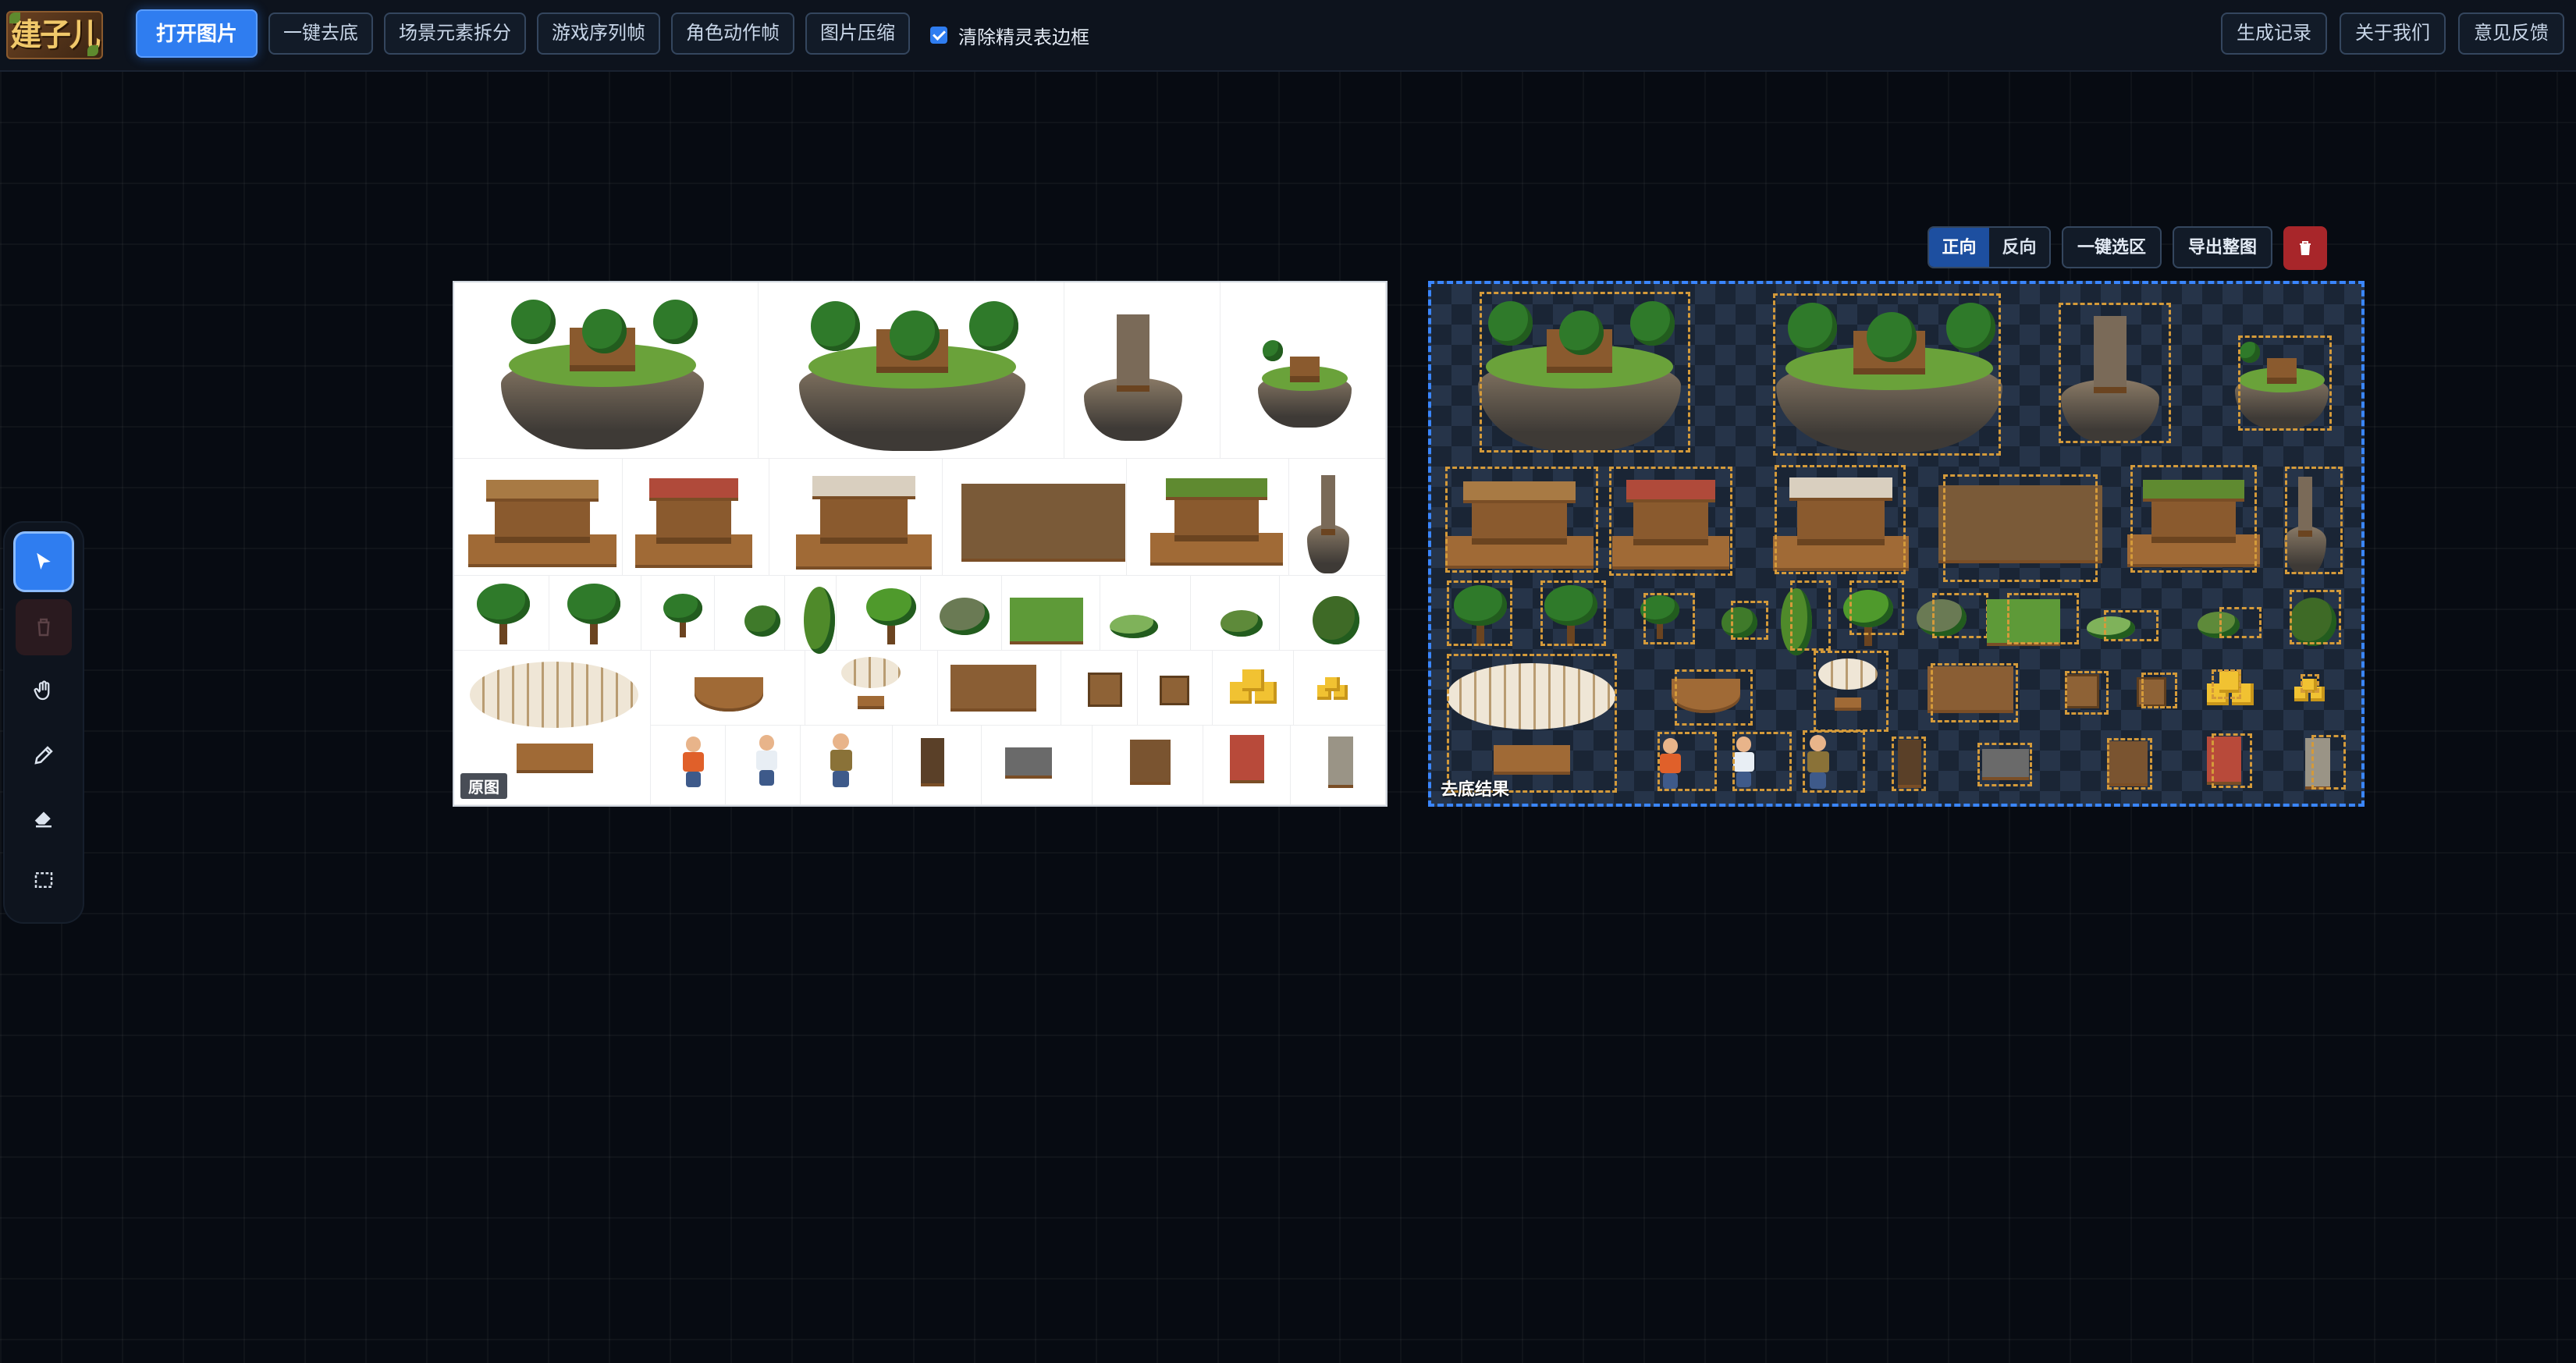 The image size is (2576, 1363). I want to click on tower-sprite, so click(1328, 505).